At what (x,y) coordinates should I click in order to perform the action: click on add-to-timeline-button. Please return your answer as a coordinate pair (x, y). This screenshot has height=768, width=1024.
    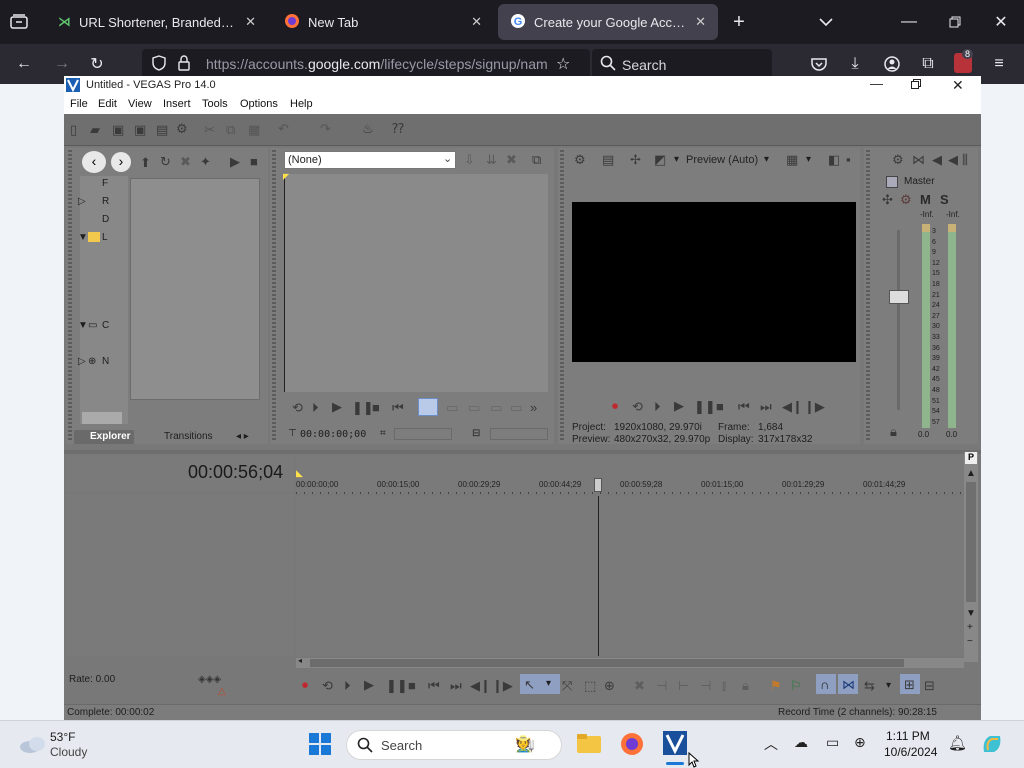
    Looking at the image, I should click on (428, 407).